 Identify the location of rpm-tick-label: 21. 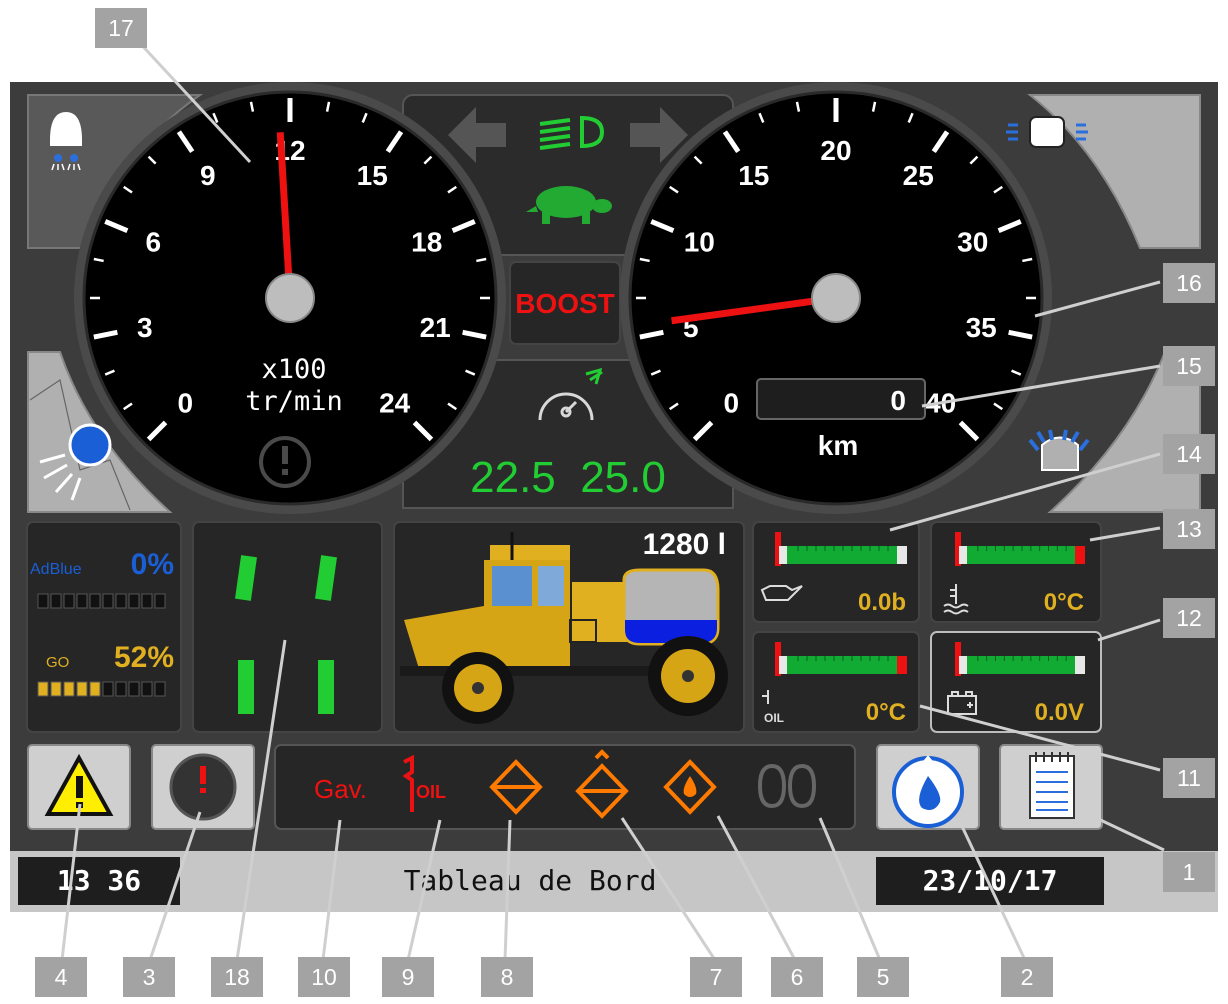
(435, 327).